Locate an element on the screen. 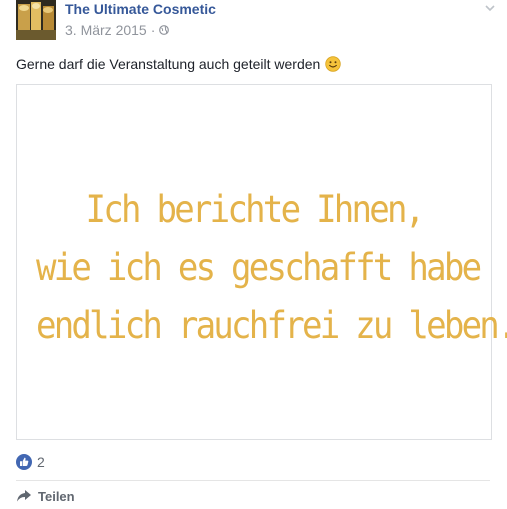  like-icon is located at coordinates (24, 462).